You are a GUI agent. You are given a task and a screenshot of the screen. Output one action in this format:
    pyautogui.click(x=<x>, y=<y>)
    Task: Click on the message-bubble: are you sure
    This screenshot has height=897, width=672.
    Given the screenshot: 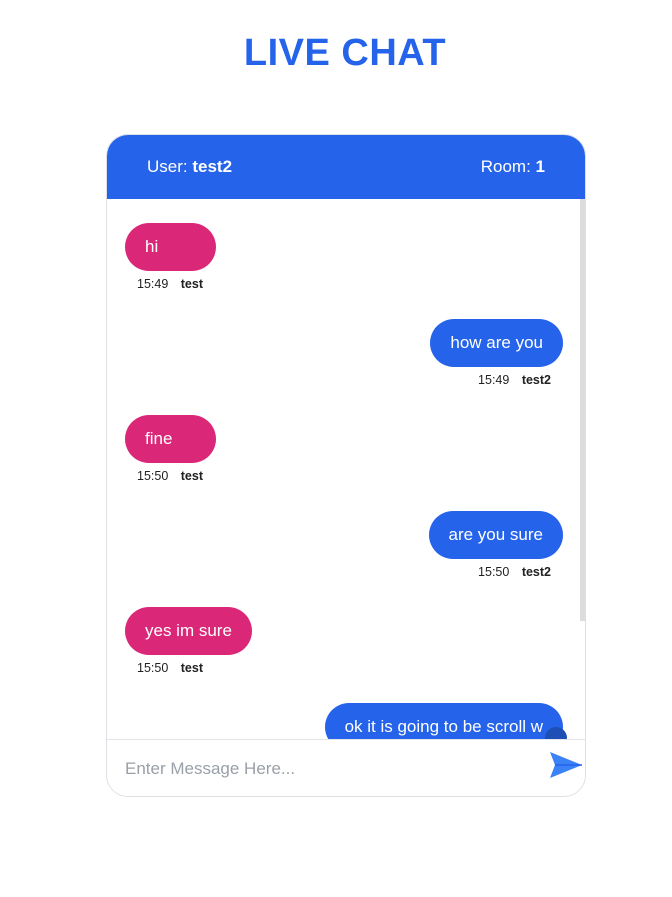 What is the action you would take?
    pyautogui.click(x=495, y=535)
    